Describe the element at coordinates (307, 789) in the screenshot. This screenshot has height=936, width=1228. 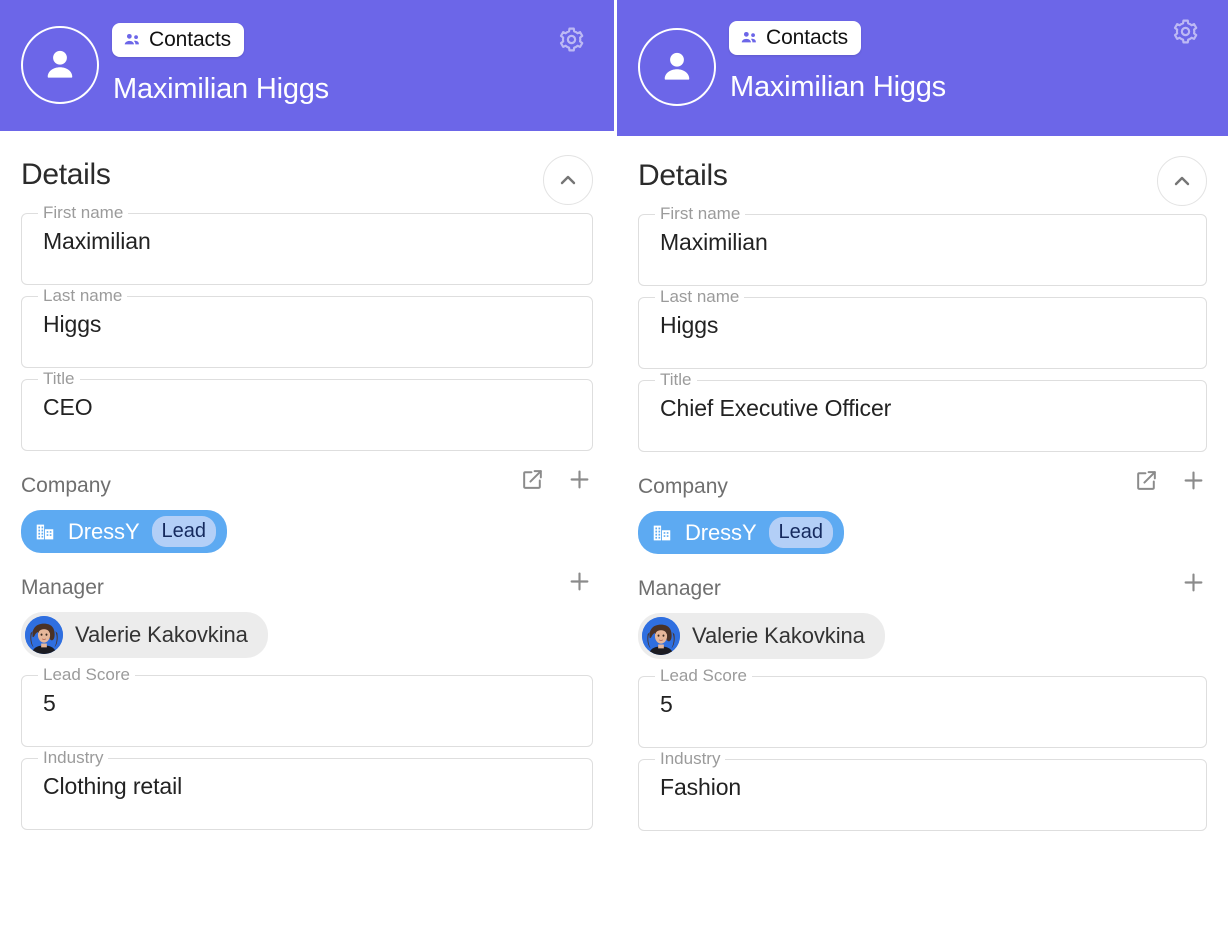
I see `field-industry: Industry Clothing retail` at that location.